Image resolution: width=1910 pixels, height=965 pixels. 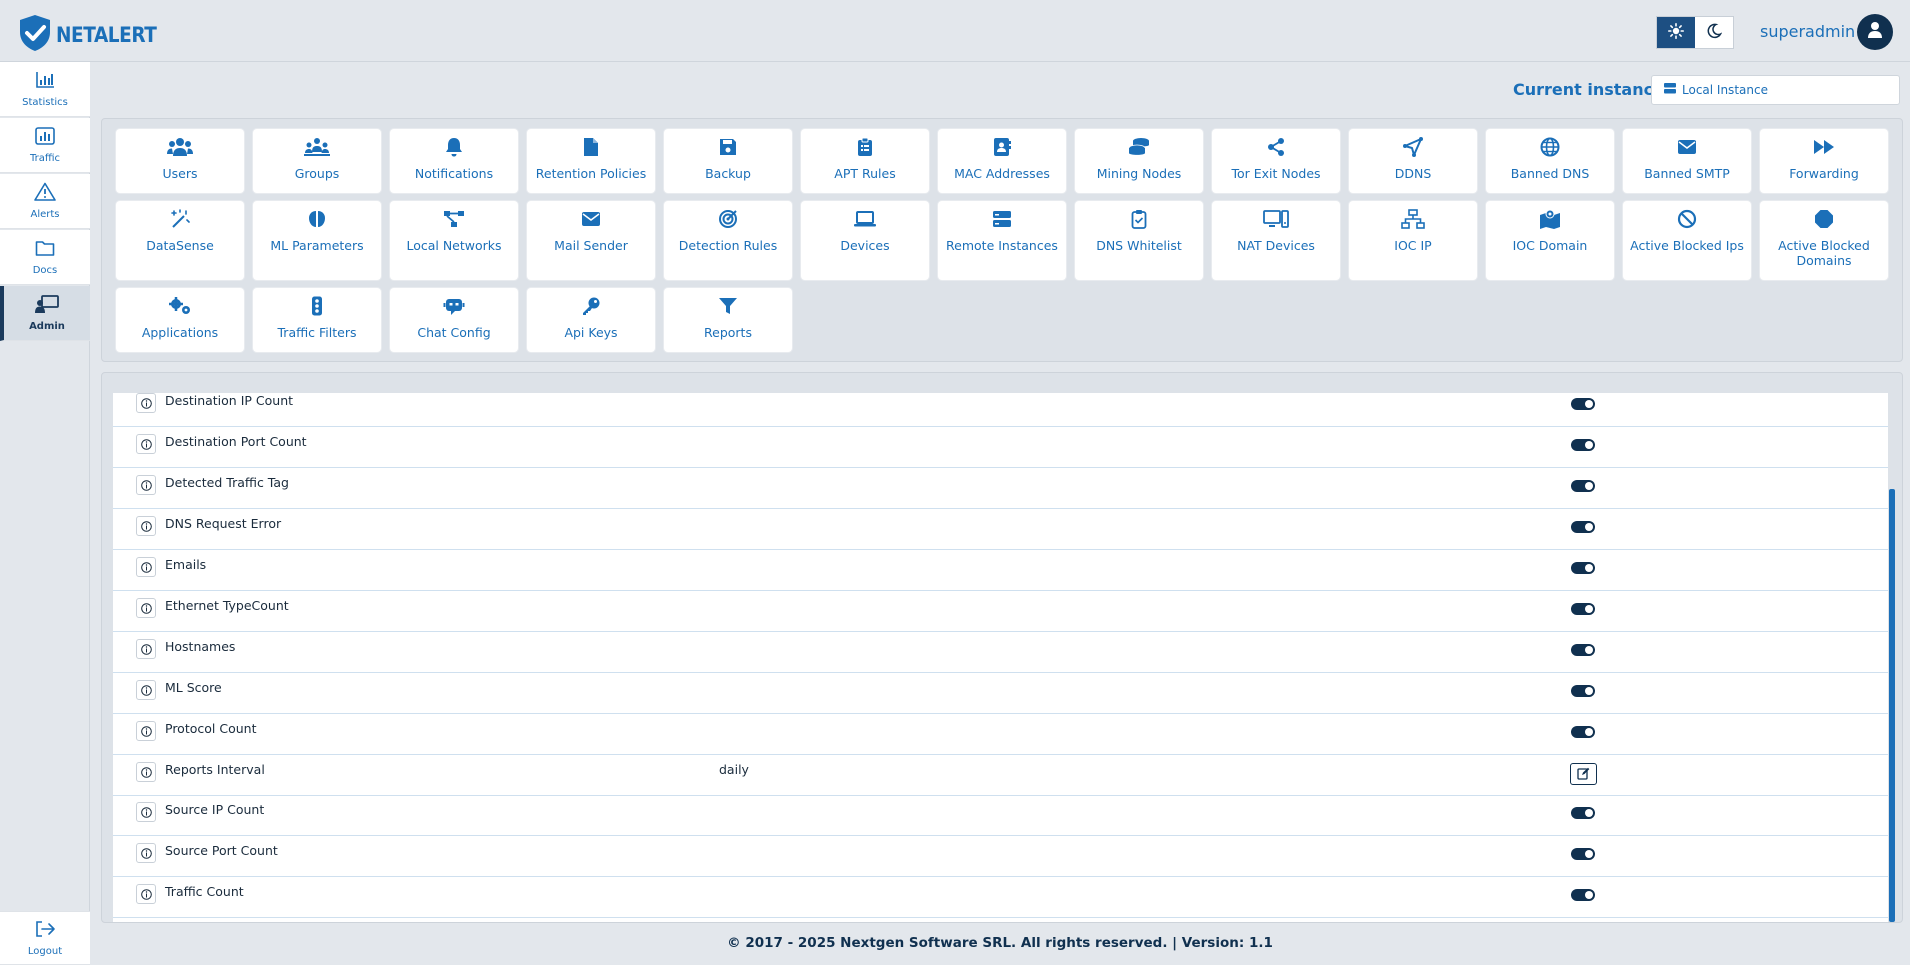 What do you see at coordinates (1139, 245) in the screenshot?
I see `tile-label: DNS Whitelist` at bounding box center [1139, 245].